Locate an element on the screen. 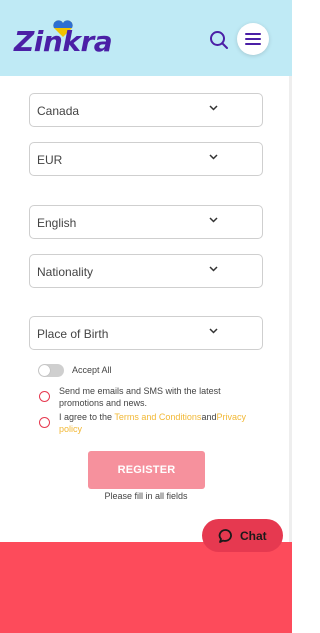 The height and width of the screenshot is (633, 320). marketing-consent-radio is located at coordinates (44, 396).